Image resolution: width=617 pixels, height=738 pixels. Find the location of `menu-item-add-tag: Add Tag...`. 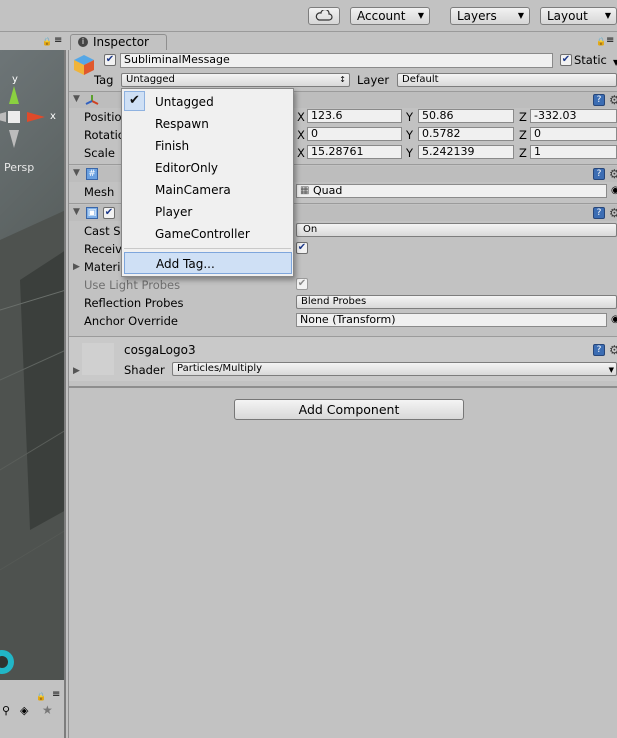

menu-item-add-tag: Add Tag... is located at coordinates (208, 263).